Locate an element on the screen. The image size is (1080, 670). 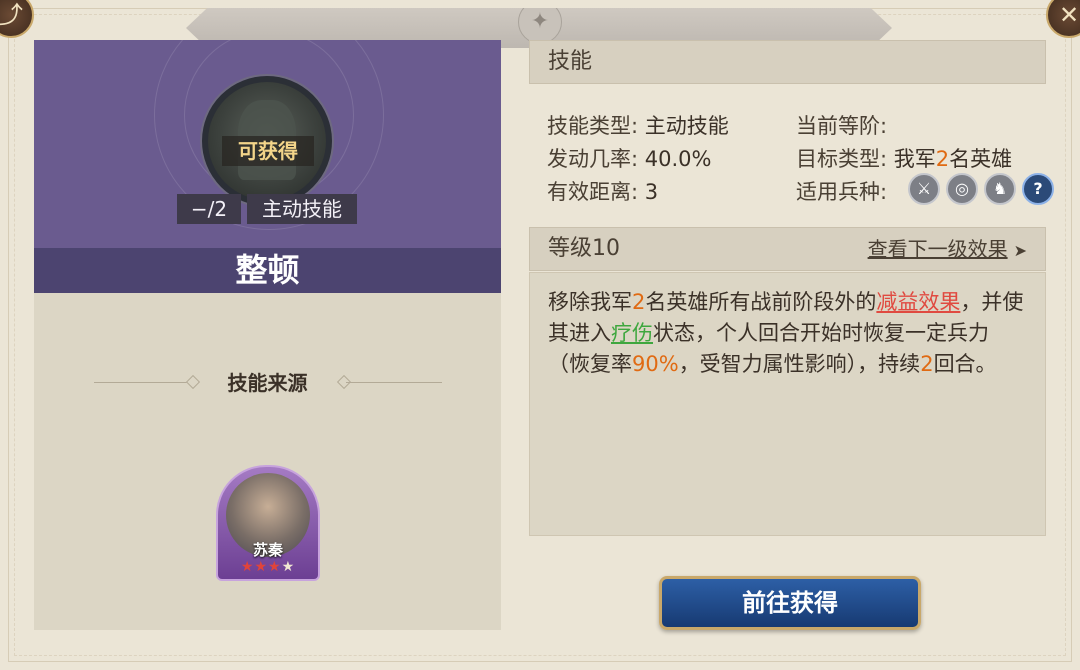
target-count: 2 is located at coordinates (942, 159).